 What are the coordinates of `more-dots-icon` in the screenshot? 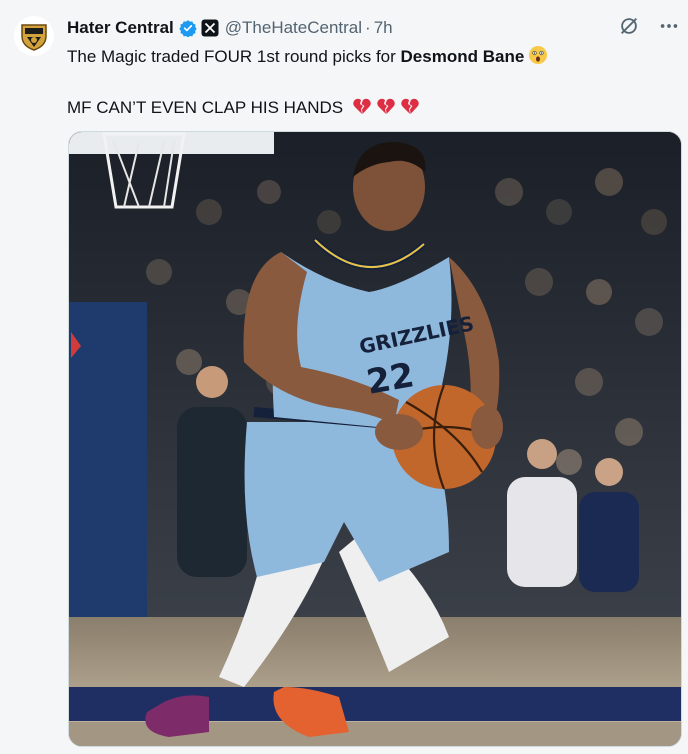 It's located at (669, 26).